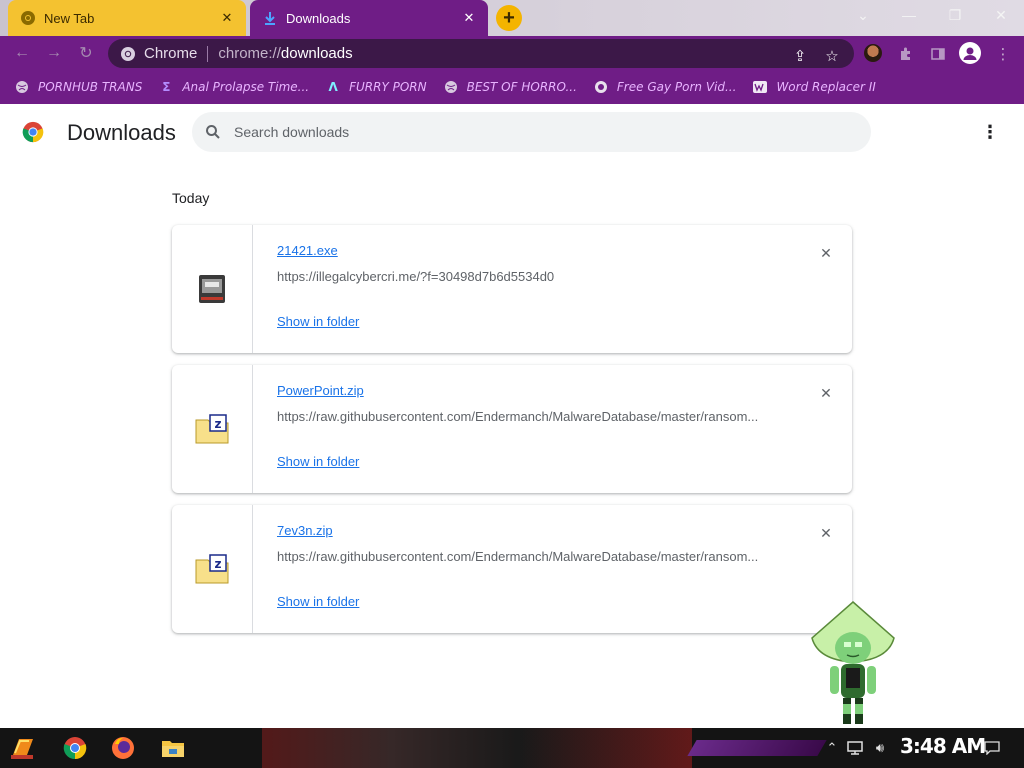 This screenshot has width=1024, height=768. I want to click on chrome-logo-icon, so click(33, 132).